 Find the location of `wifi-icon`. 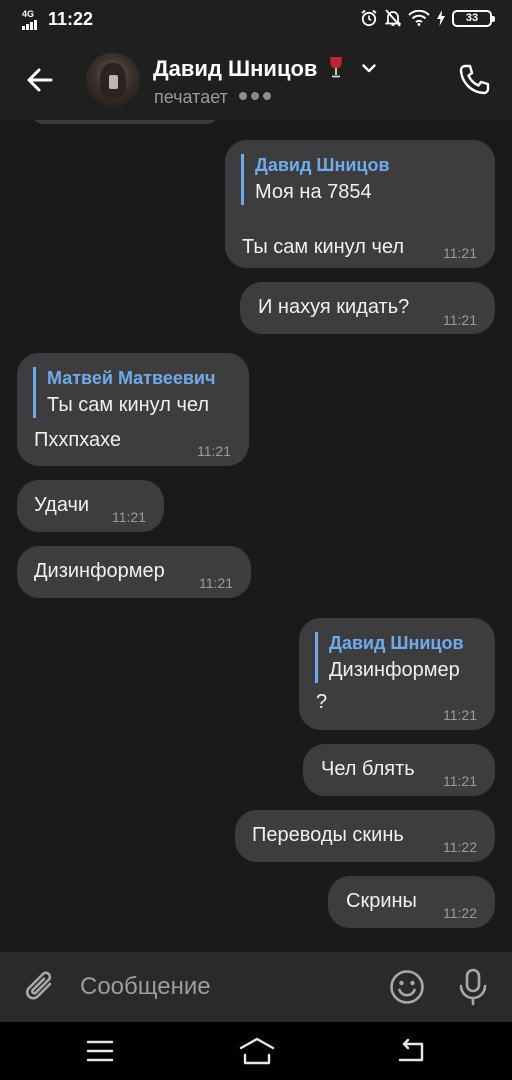

wifi-icon is located at coordinates (419, 18).